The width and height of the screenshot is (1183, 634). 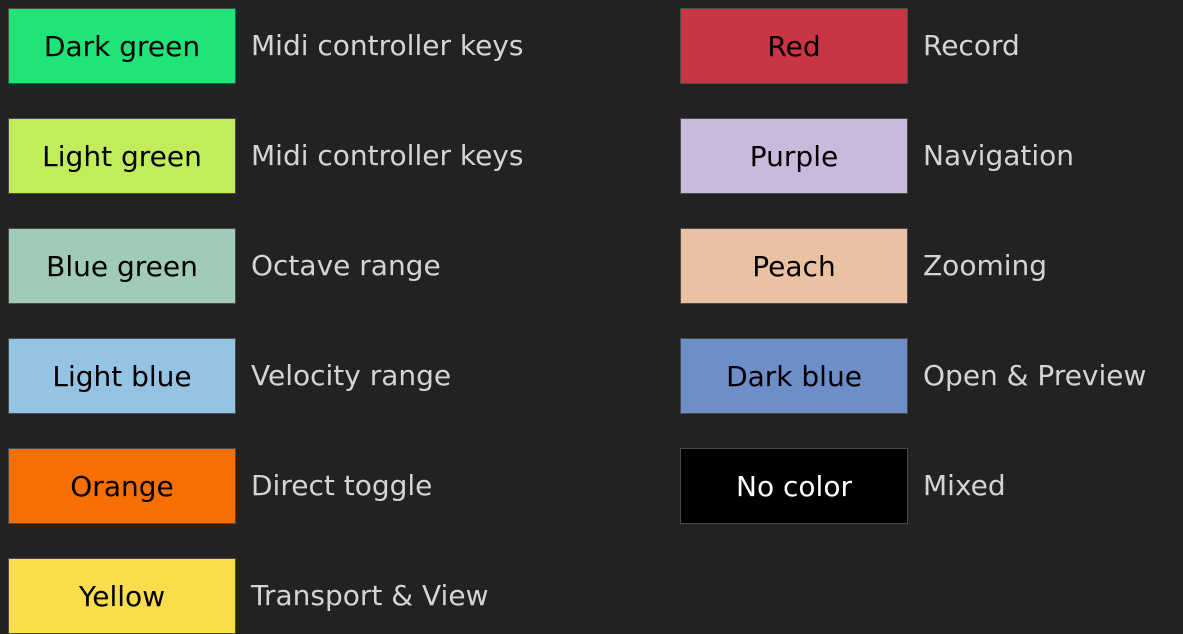 I want to click on swatch-blue-green: Blue green, so click(x=122, y=266).